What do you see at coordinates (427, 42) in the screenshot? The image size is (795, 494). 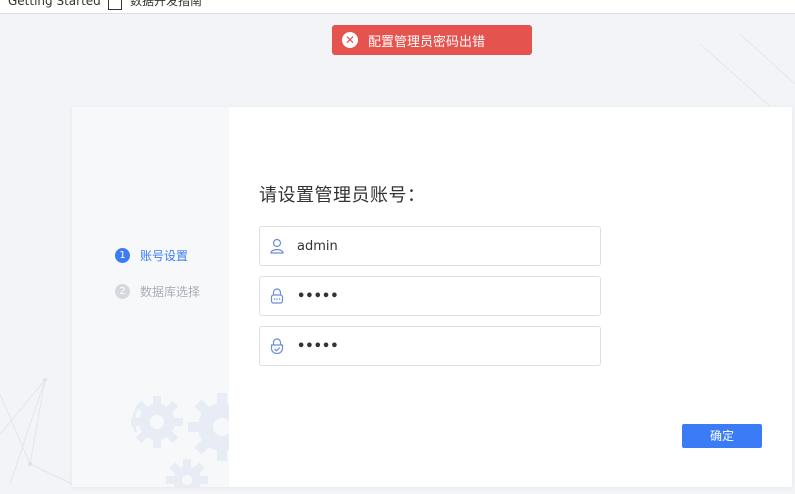 I see `error-message: 配置管理员密码出错` at bounding box center [427, 42].